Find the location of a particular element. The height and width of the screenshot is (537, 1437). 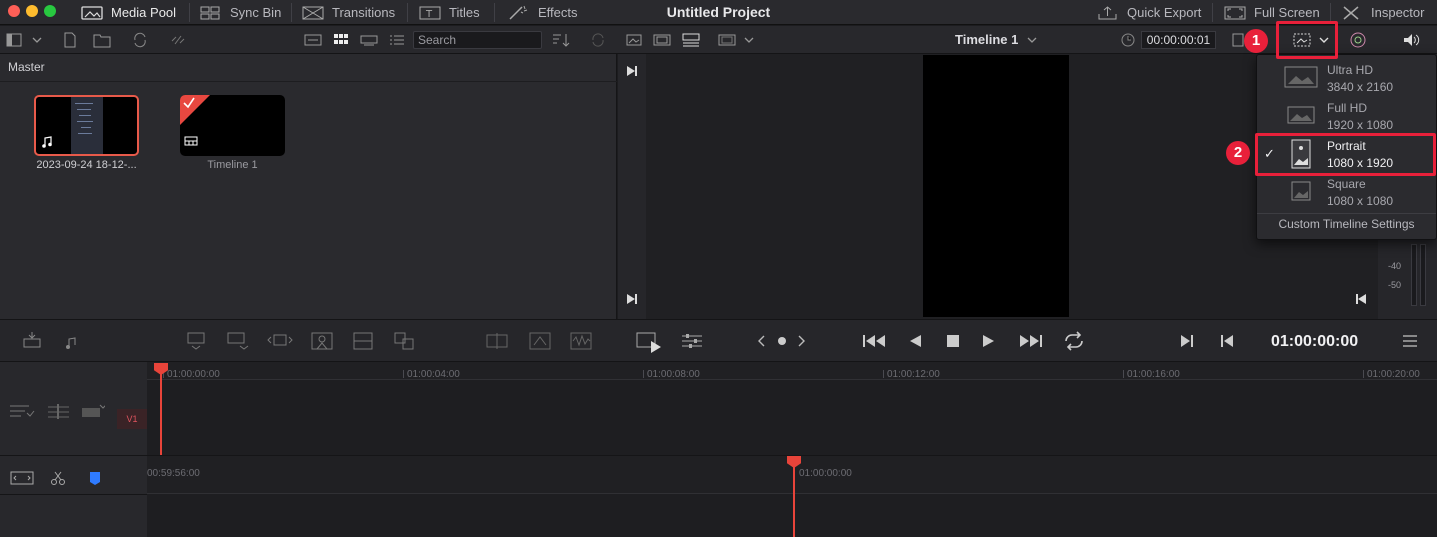

viewer-layout-icon is located at coordinates (691, 40).